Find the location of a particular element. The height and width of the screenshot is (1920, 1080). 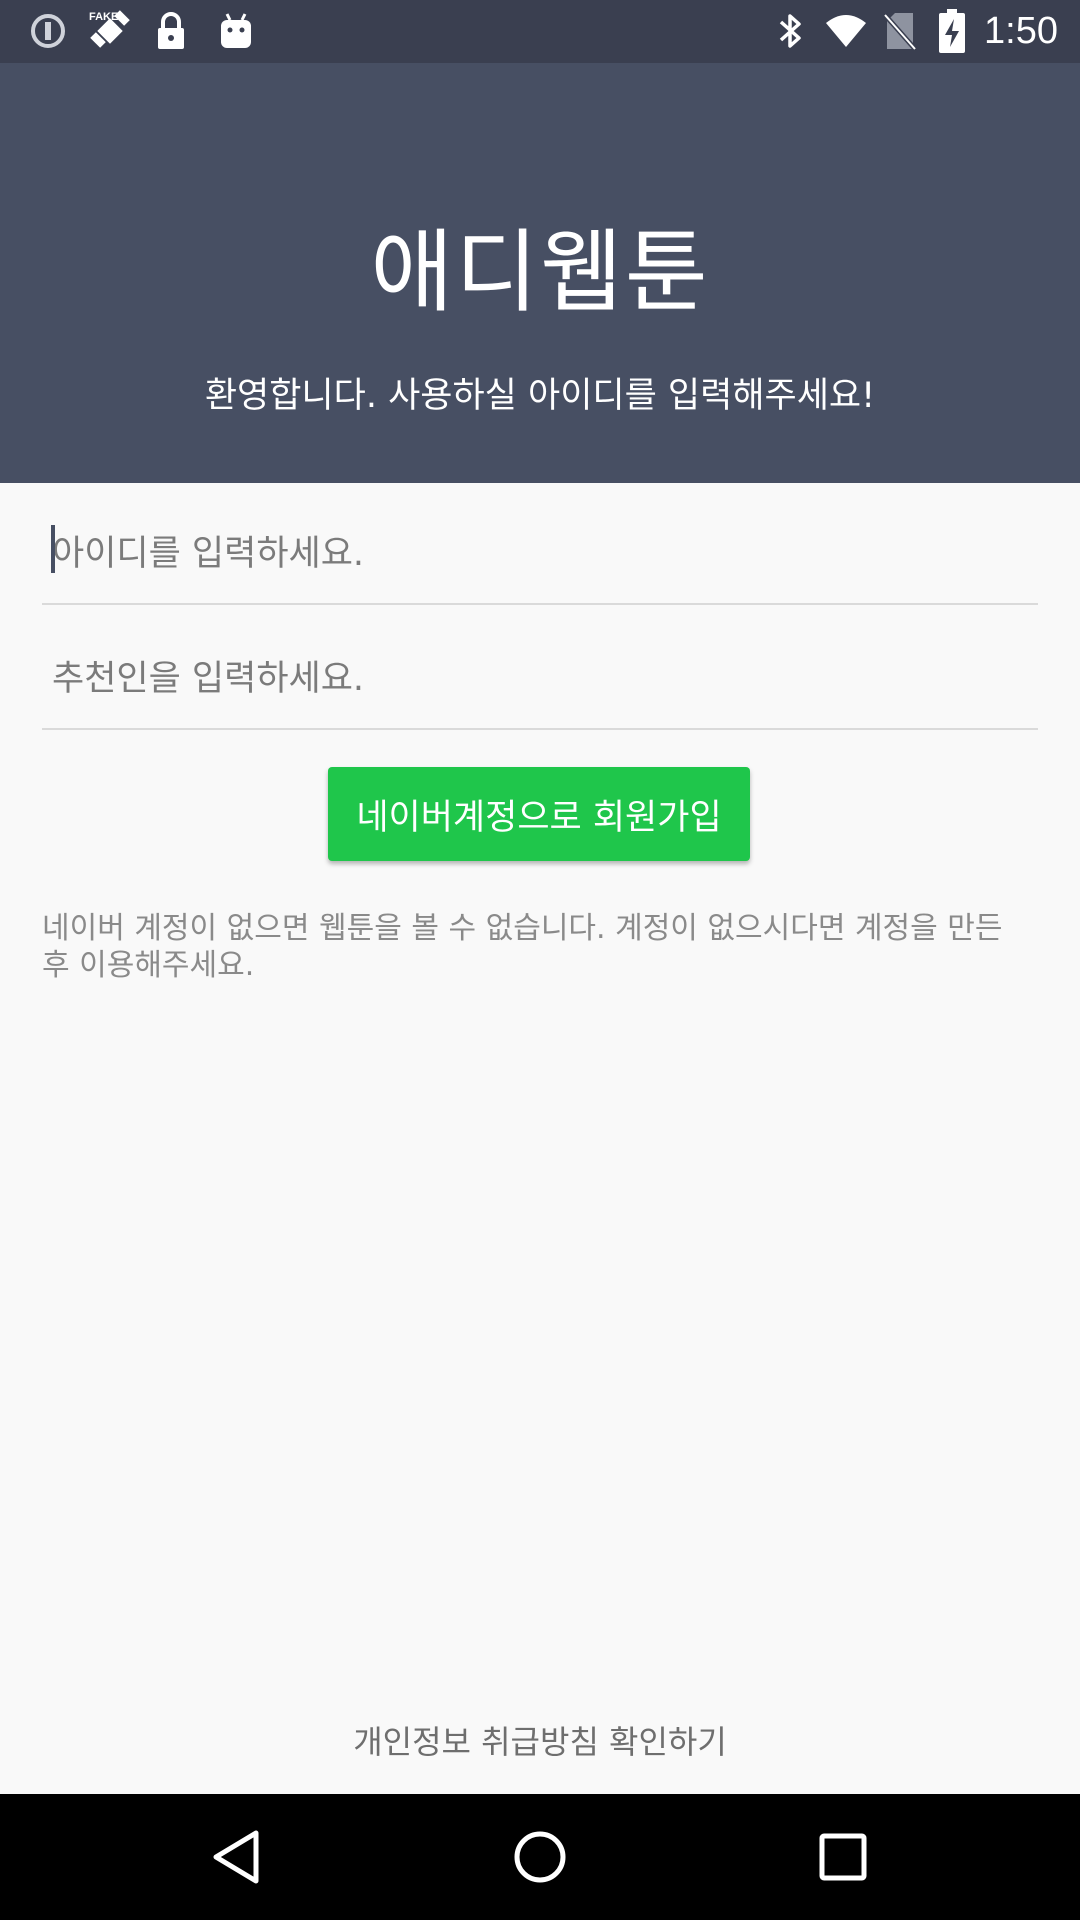

fake-gps-satellite-icon: FAKE is located at coordinates (110, 31).